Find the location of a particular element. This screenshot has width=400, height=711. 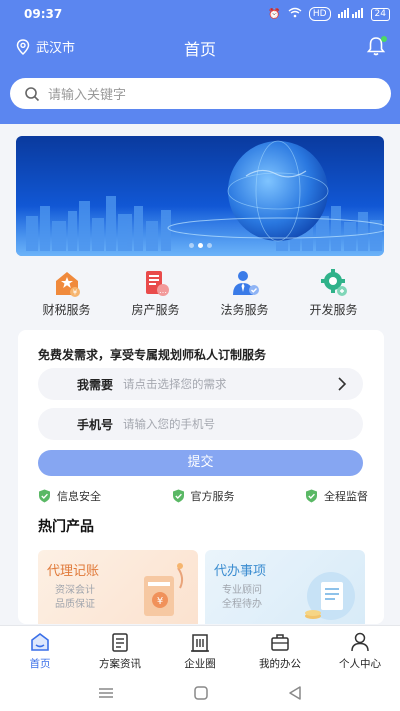

product-line: 品质保证 is located at coordinates (75, 604).